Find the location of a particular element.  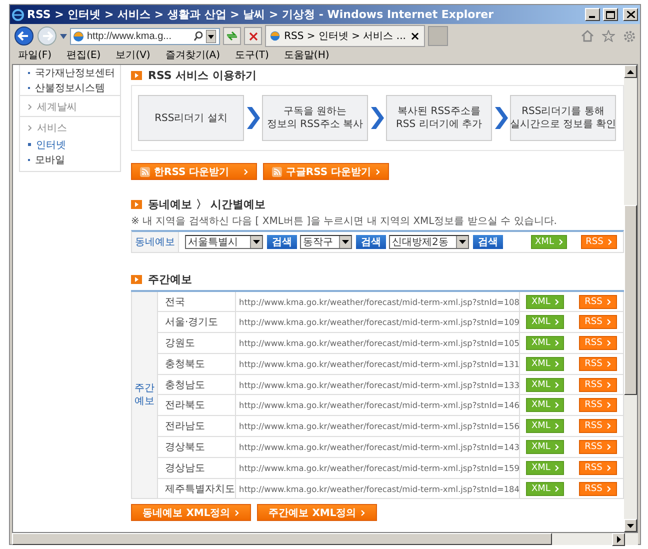

dropdown-icon is located at coordinates (211, 36).